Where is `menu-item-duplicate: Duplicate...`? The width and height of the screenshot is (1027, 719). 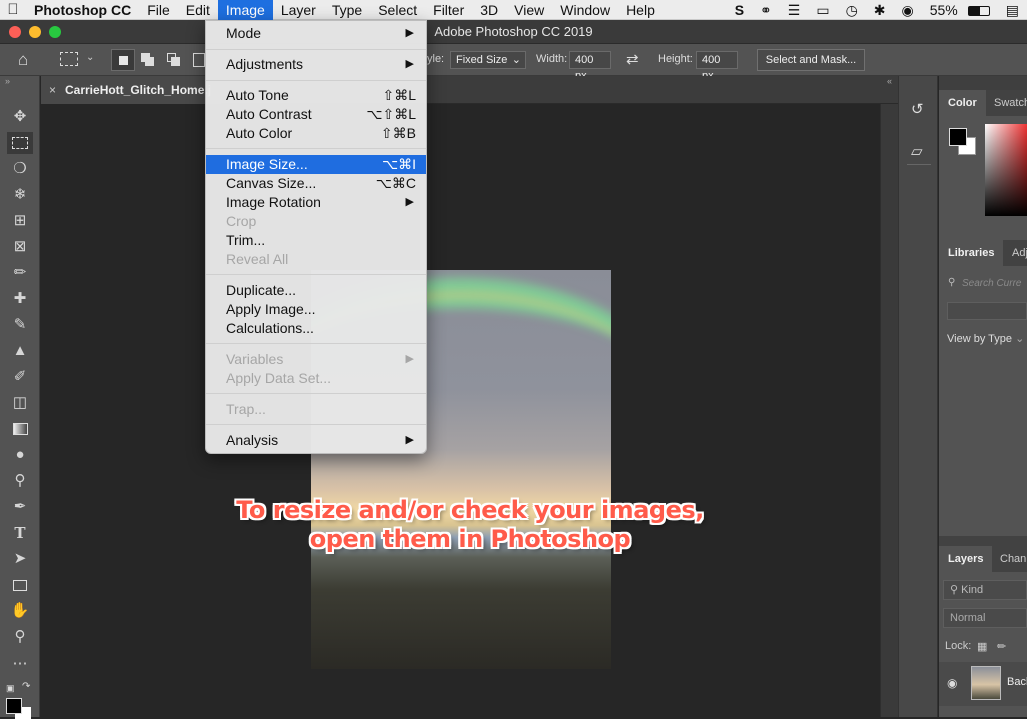
menu-item-duplicate: Duplicate... is located at coordinates (316, 290).